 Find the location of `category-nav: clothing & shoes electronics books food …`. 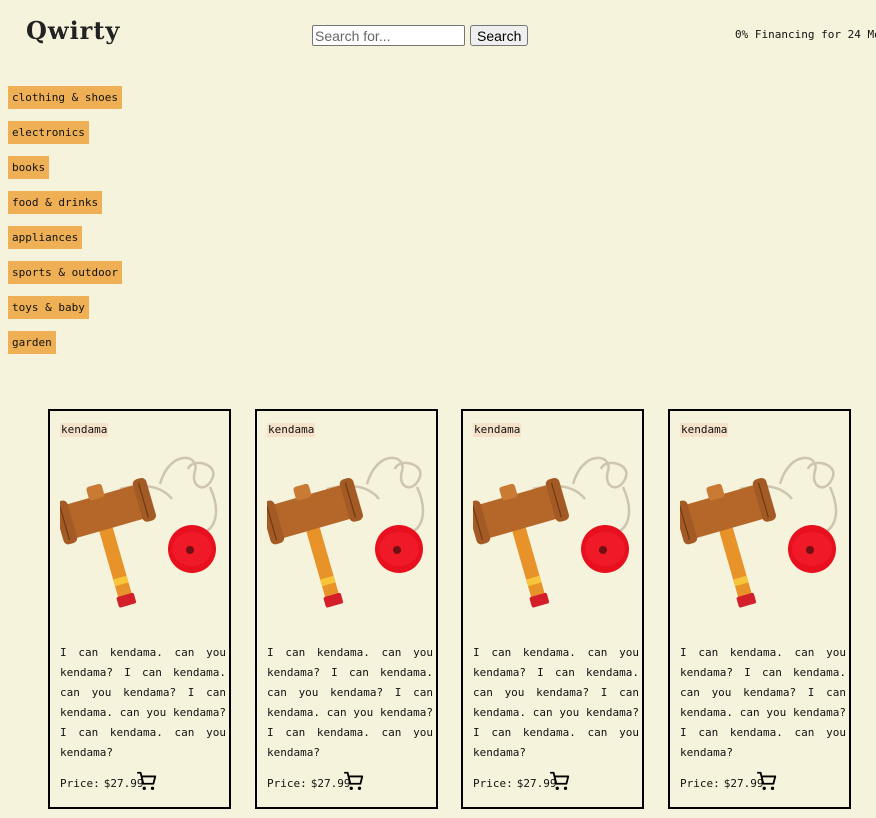

category-nav: clothing & shoes electronics books food … is located at coordinates (65, 226).